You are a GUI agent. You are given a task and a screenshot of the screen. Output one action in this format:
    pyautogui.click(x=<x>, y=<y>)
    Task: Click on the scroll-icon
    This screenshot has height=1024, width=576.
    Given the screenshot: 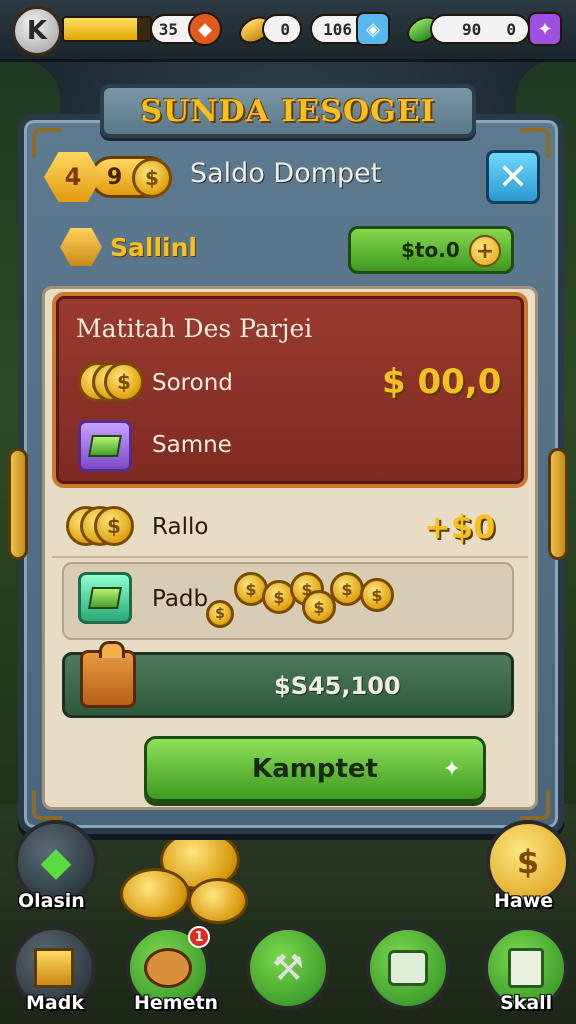 What is the action you would take?
    pyautogui.click(x=526, y=968)
    